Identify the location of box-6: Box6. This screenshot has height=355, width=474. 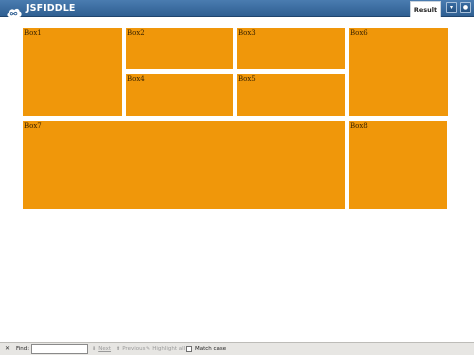
(398, 72).